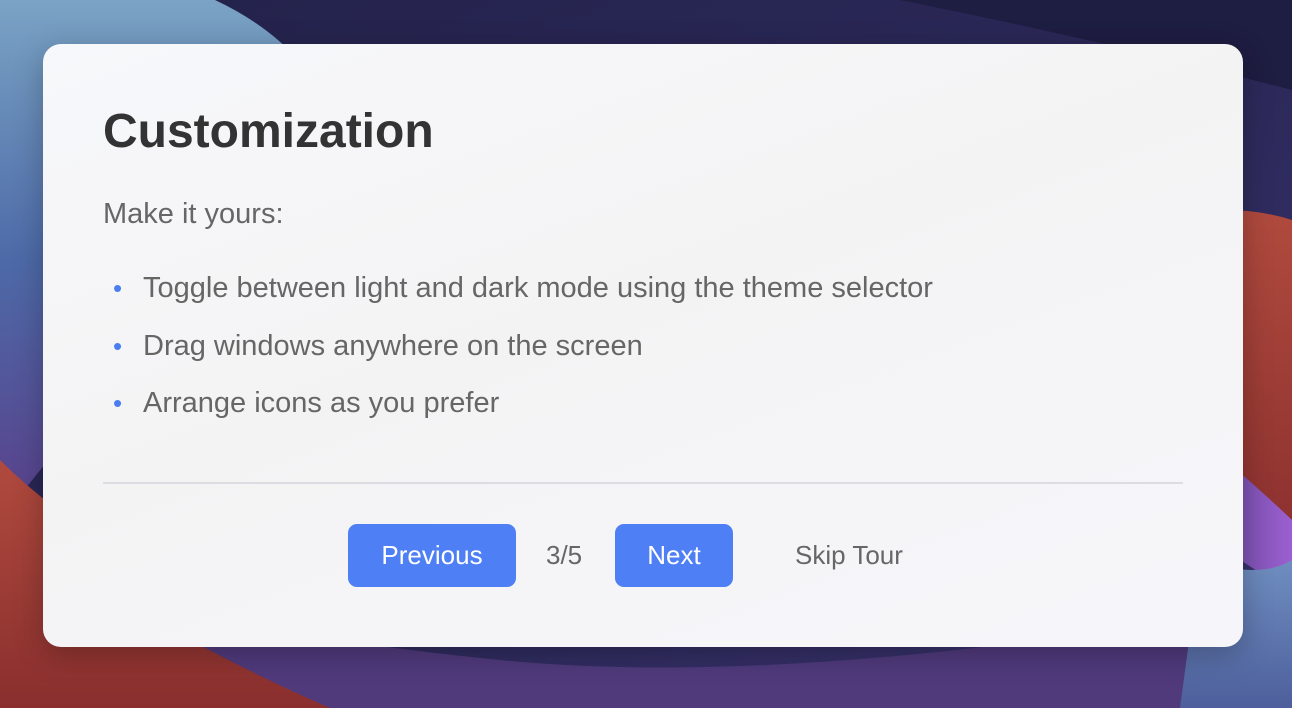 Image resolution: width=1292 pixels, height=708 pixels. Describe the element at coordinates (432, 555) in the screenshot. I see `previous-button: Previous` at that location.